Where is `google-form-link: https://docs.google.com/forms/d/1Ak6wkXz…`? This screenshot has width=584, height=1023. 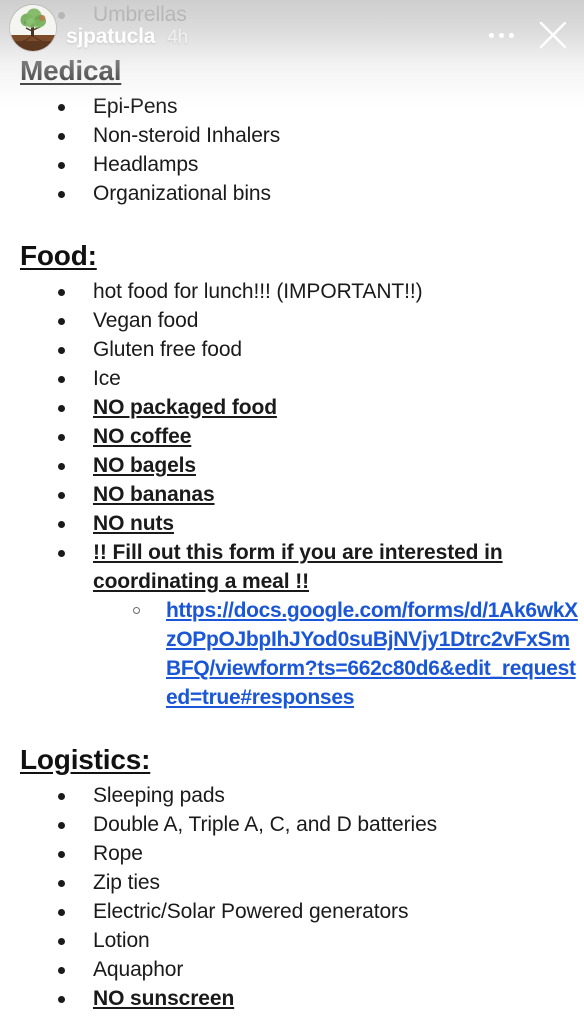
google-form-link: https://docs.google.com/forms/d/1Ak6wkXz… is located at coordinates (372, 654).